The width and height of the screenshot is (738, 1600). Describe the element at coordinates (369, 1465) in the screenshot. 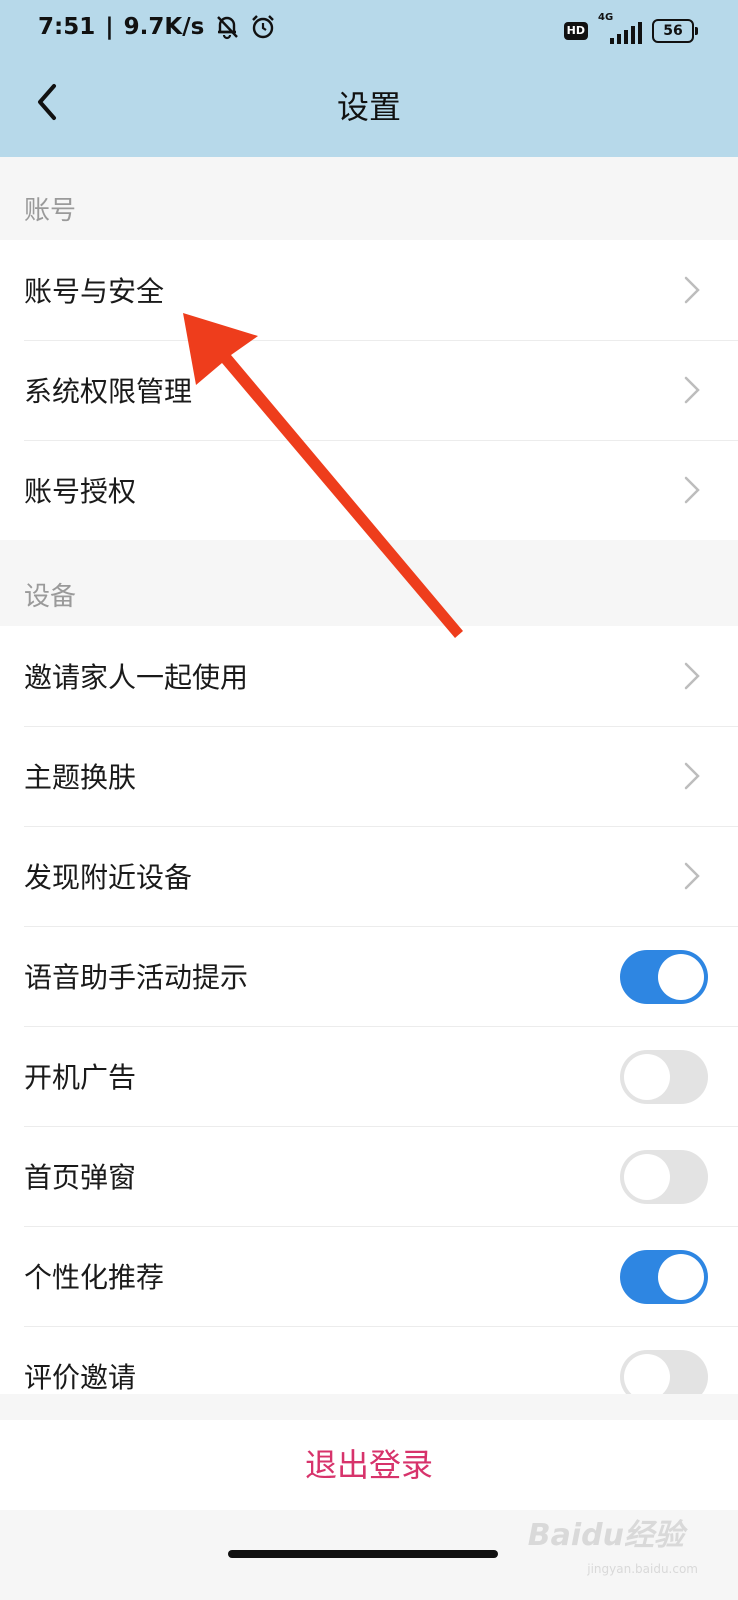

I see `logout-button: 退出登录` at that location.